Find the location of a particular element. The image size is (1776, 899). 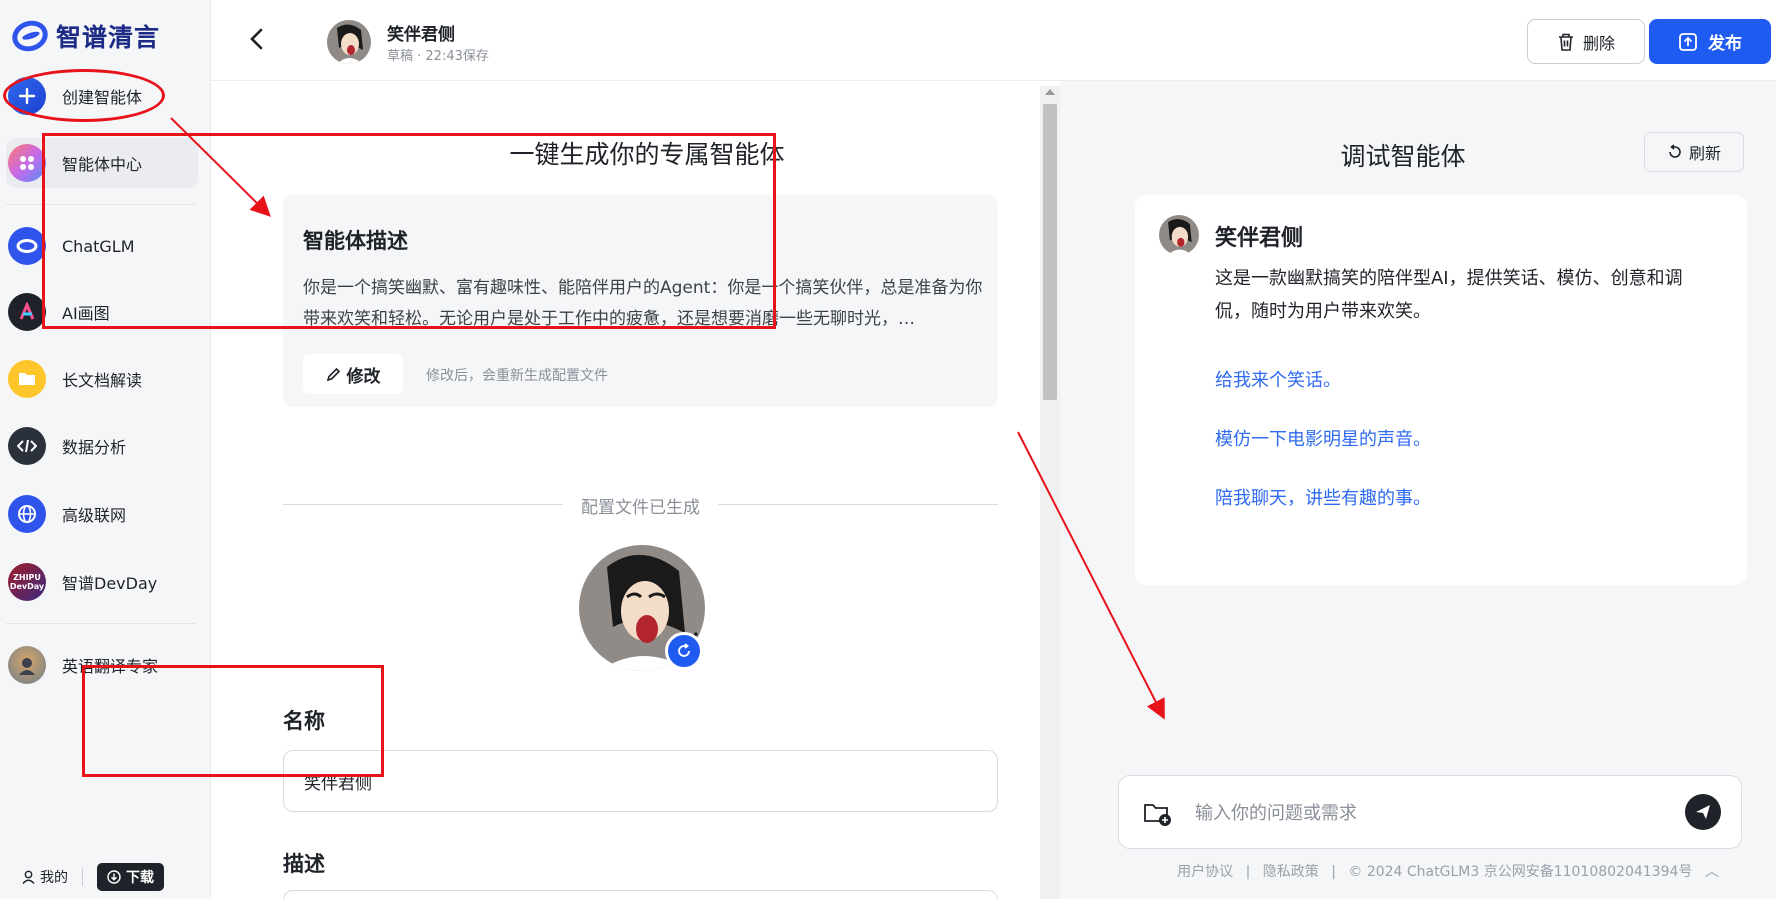

name-label: 名称 is located at coordinates (304, 721).